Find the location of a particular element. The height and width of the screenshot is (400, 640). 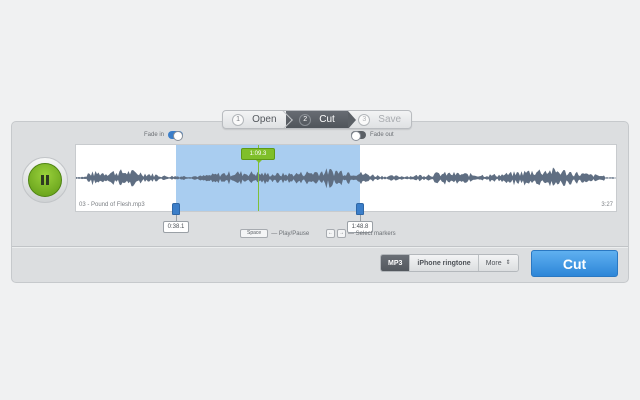

step-navigation: 1 Open 2 Cut 3 Save is located at coordinates (317, 119).